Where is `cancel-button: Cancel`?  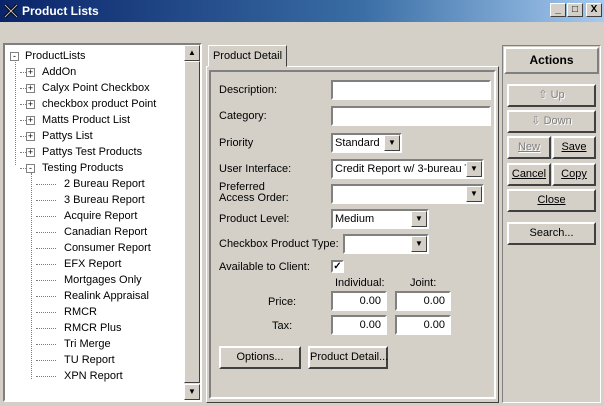
cancel-button: Cancel is located at coordinates (529, 174).